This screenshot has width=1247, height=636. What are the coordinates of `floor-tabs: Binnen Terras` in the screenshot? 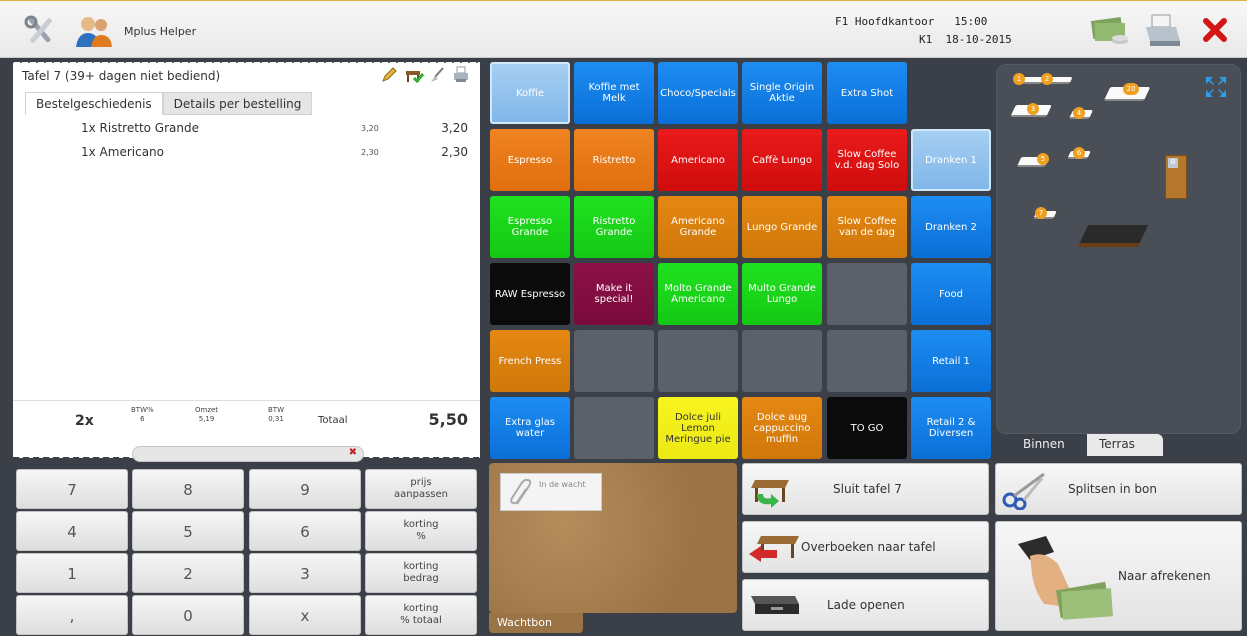 It's located at (1087, 445).